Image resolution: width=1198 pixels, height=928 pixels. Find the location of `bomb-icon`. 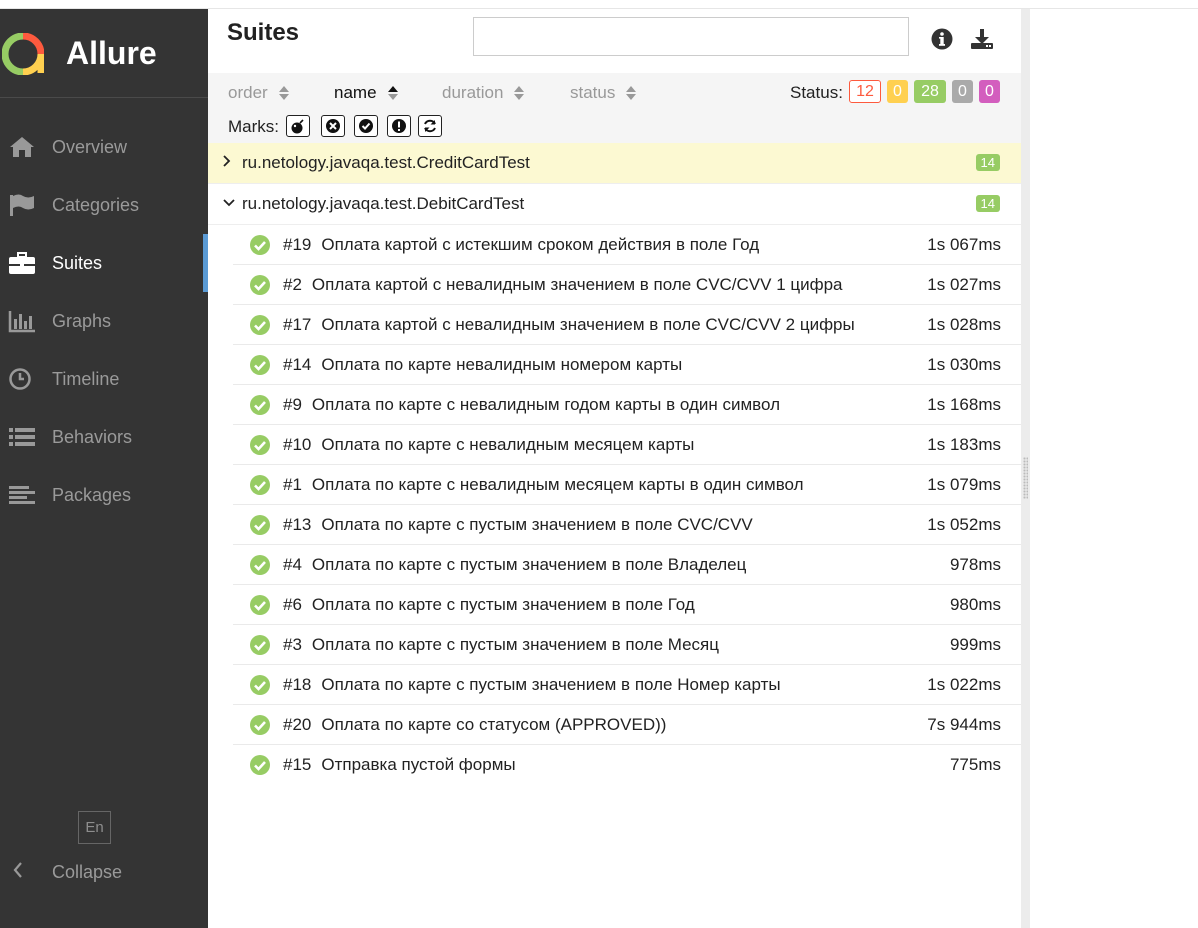

bomb-icon is located at coordinates (298, 126).